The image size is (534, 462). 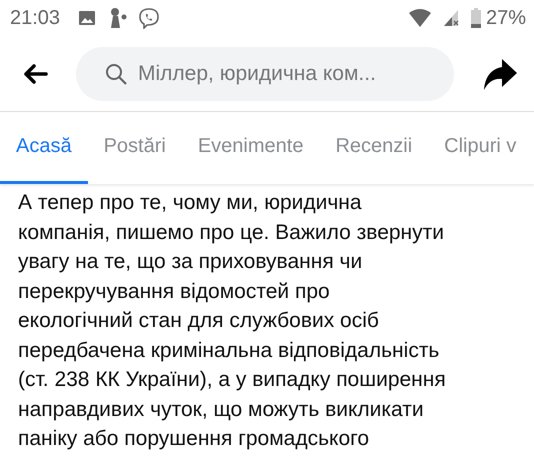 I want to click on tab: Clipuri v, so click(x=480, y=148).